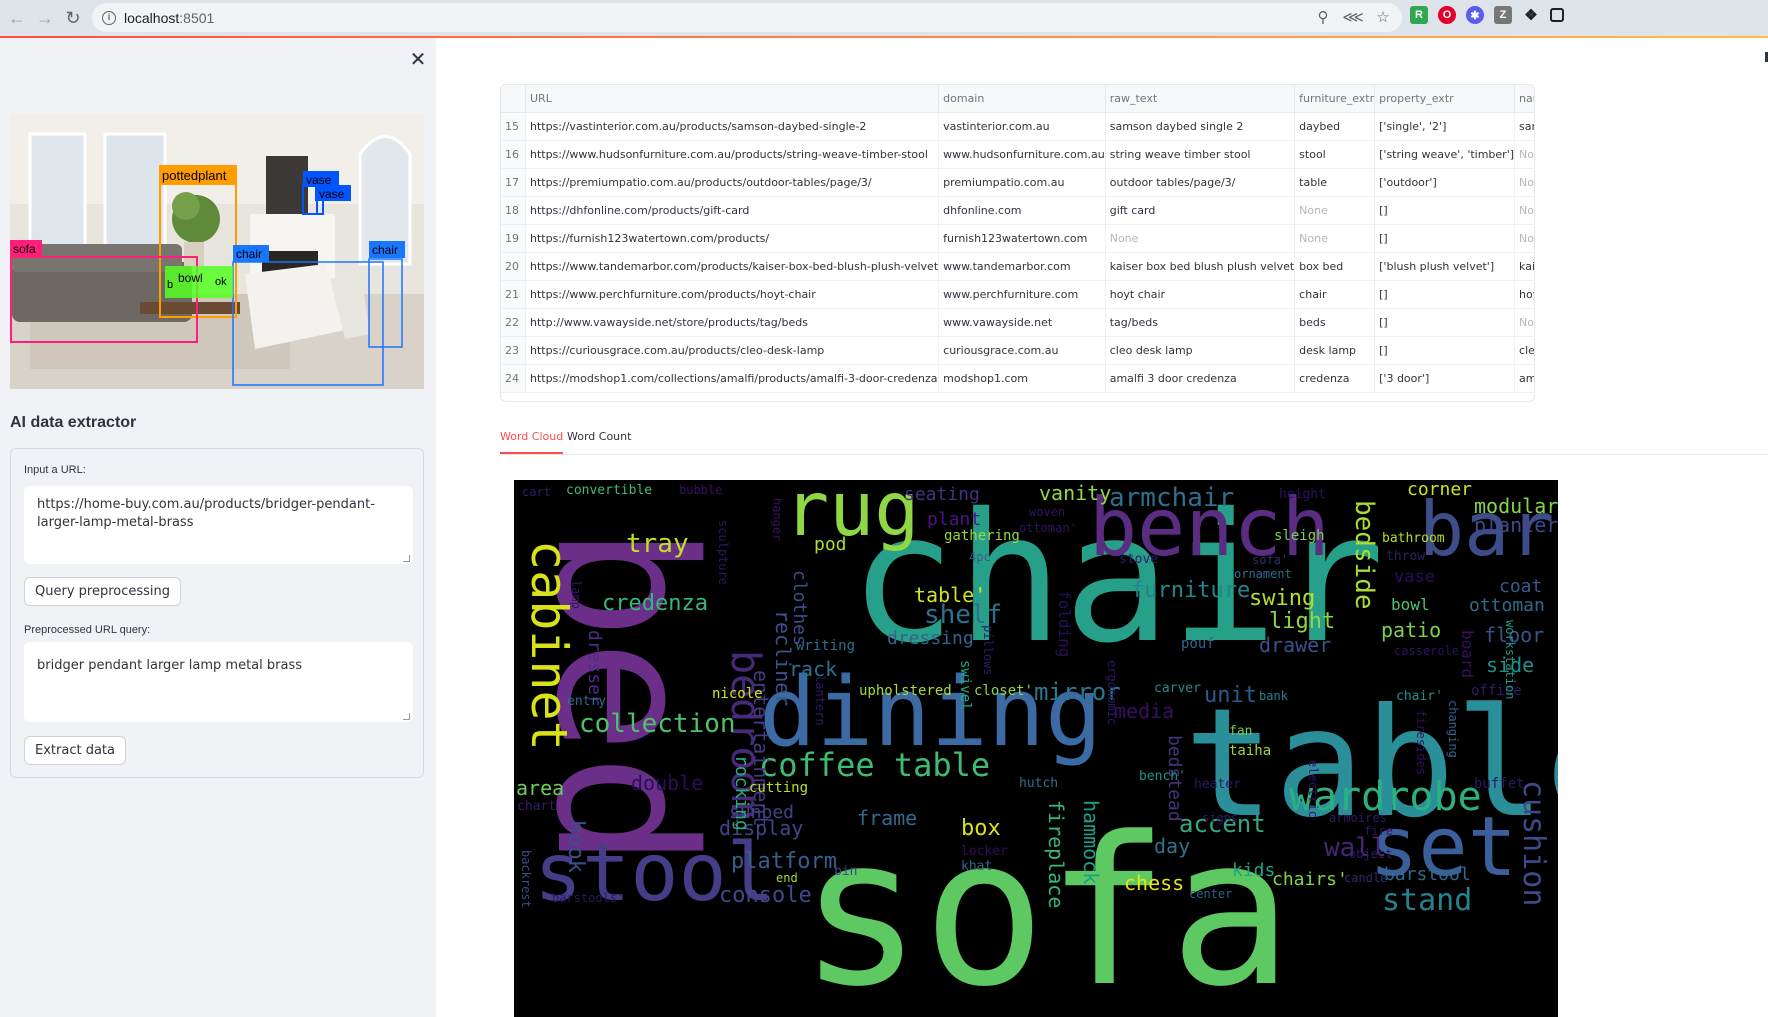 The image size is (1768, 1017). What do you see at coordinates (1022, 238) in the screenshot?
I see `table-cell-domain: furnish123watertown.com` at bounding box center [1022, 238].